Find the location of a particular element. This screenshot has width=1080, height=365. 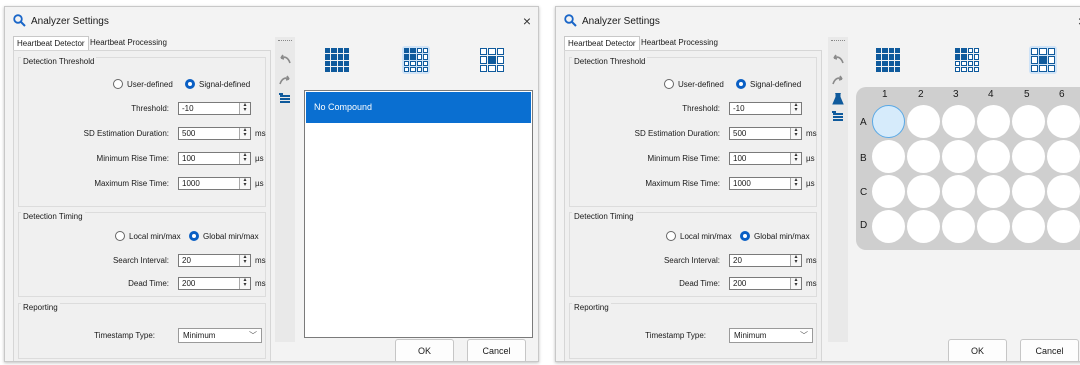

well-c6 is located at coordinates (1063, 191).